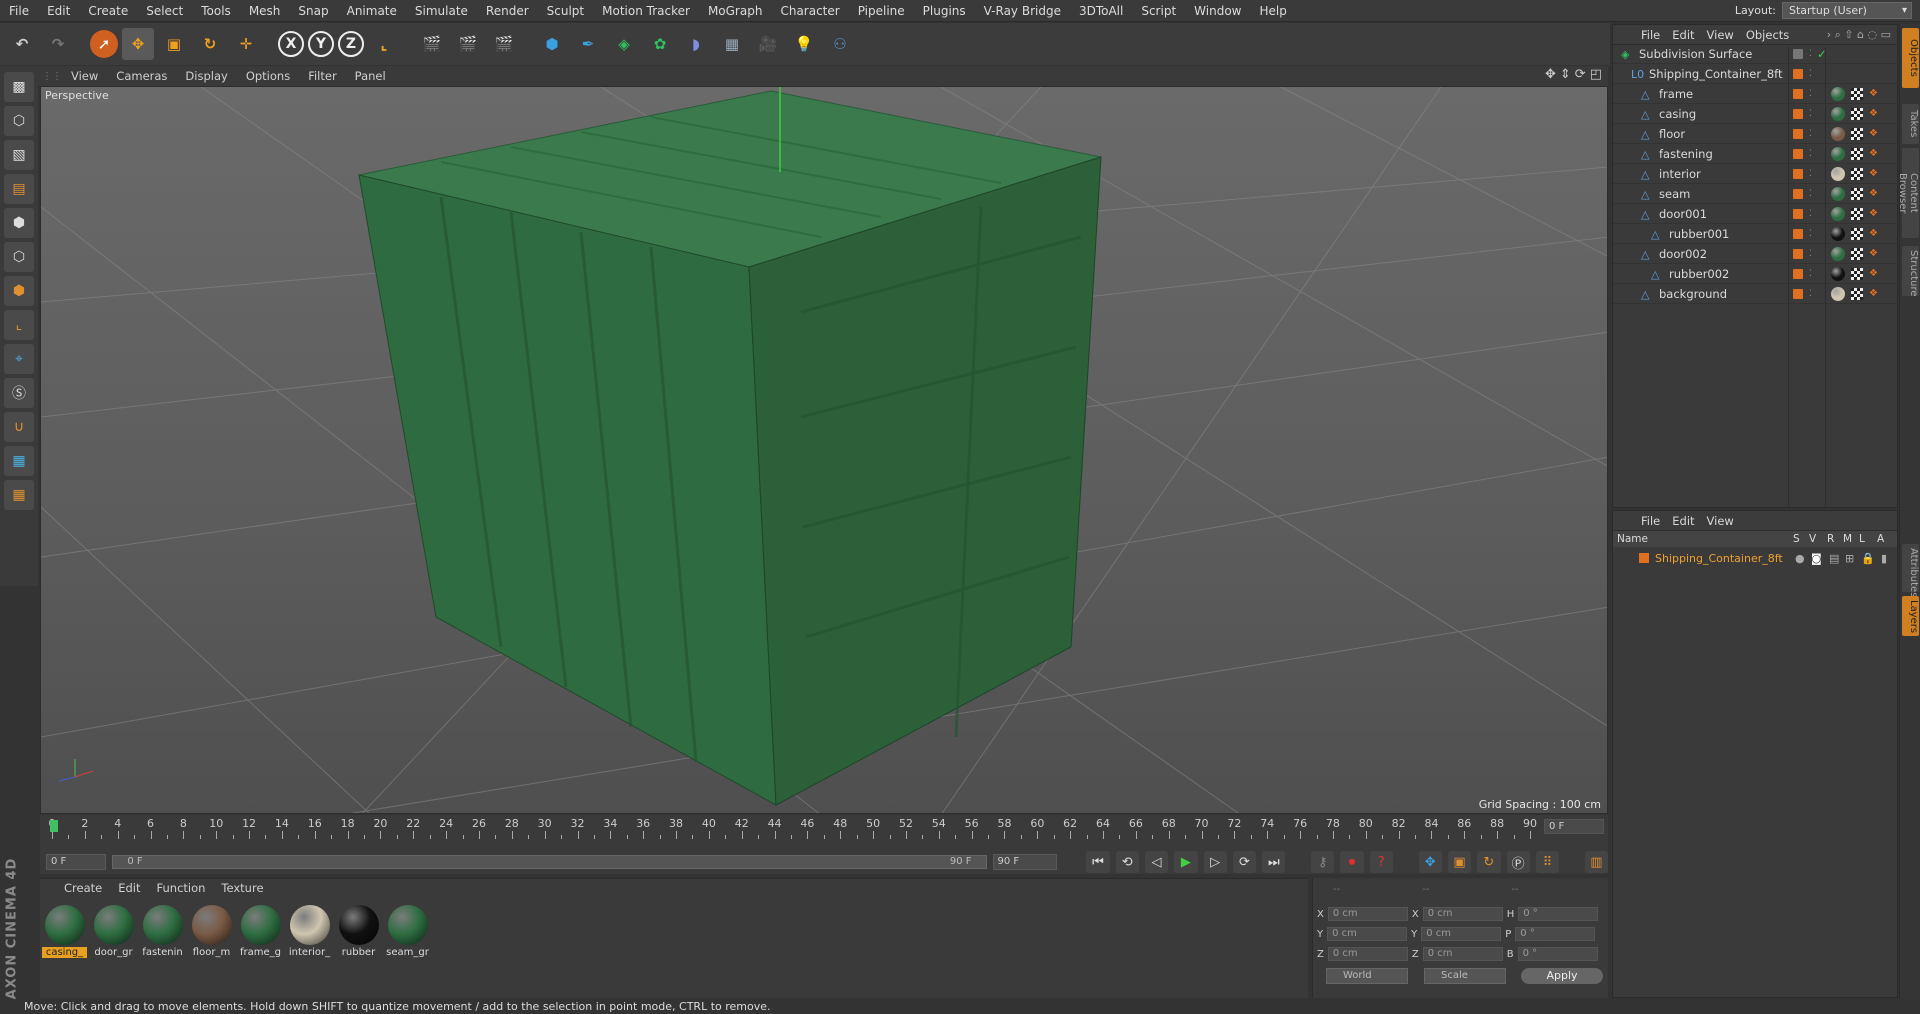 The width and height of the screenshot is (1920, 1014). What do you see at coordinates (1868, 558) in the screenshot?
I see `layer-lock-icon: 🔒` at bounding box center [1868, 558].